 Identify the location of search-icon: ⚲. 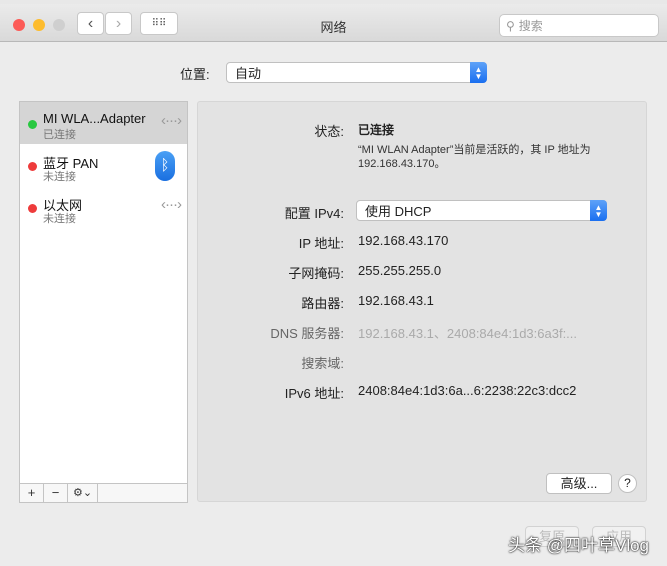
(510, 25).